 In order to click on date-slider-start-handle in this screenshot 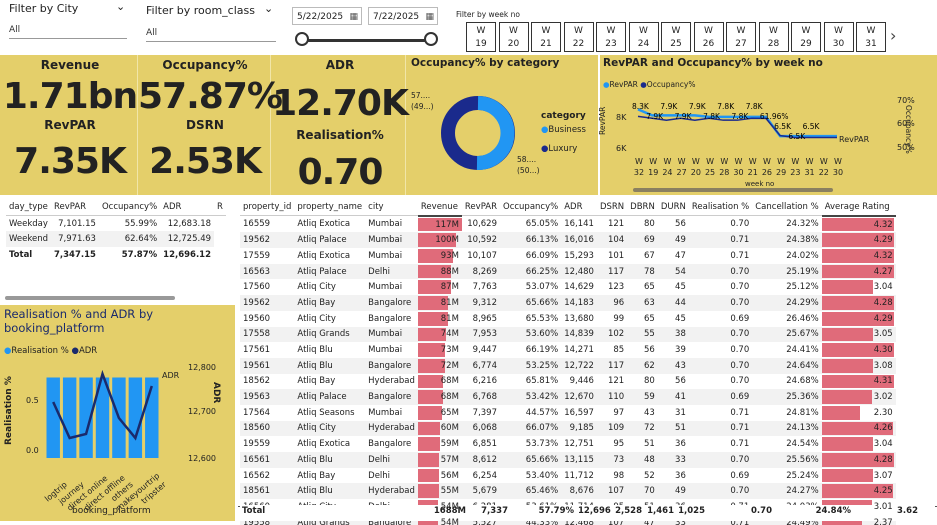, I will do `click(302, 39)`.